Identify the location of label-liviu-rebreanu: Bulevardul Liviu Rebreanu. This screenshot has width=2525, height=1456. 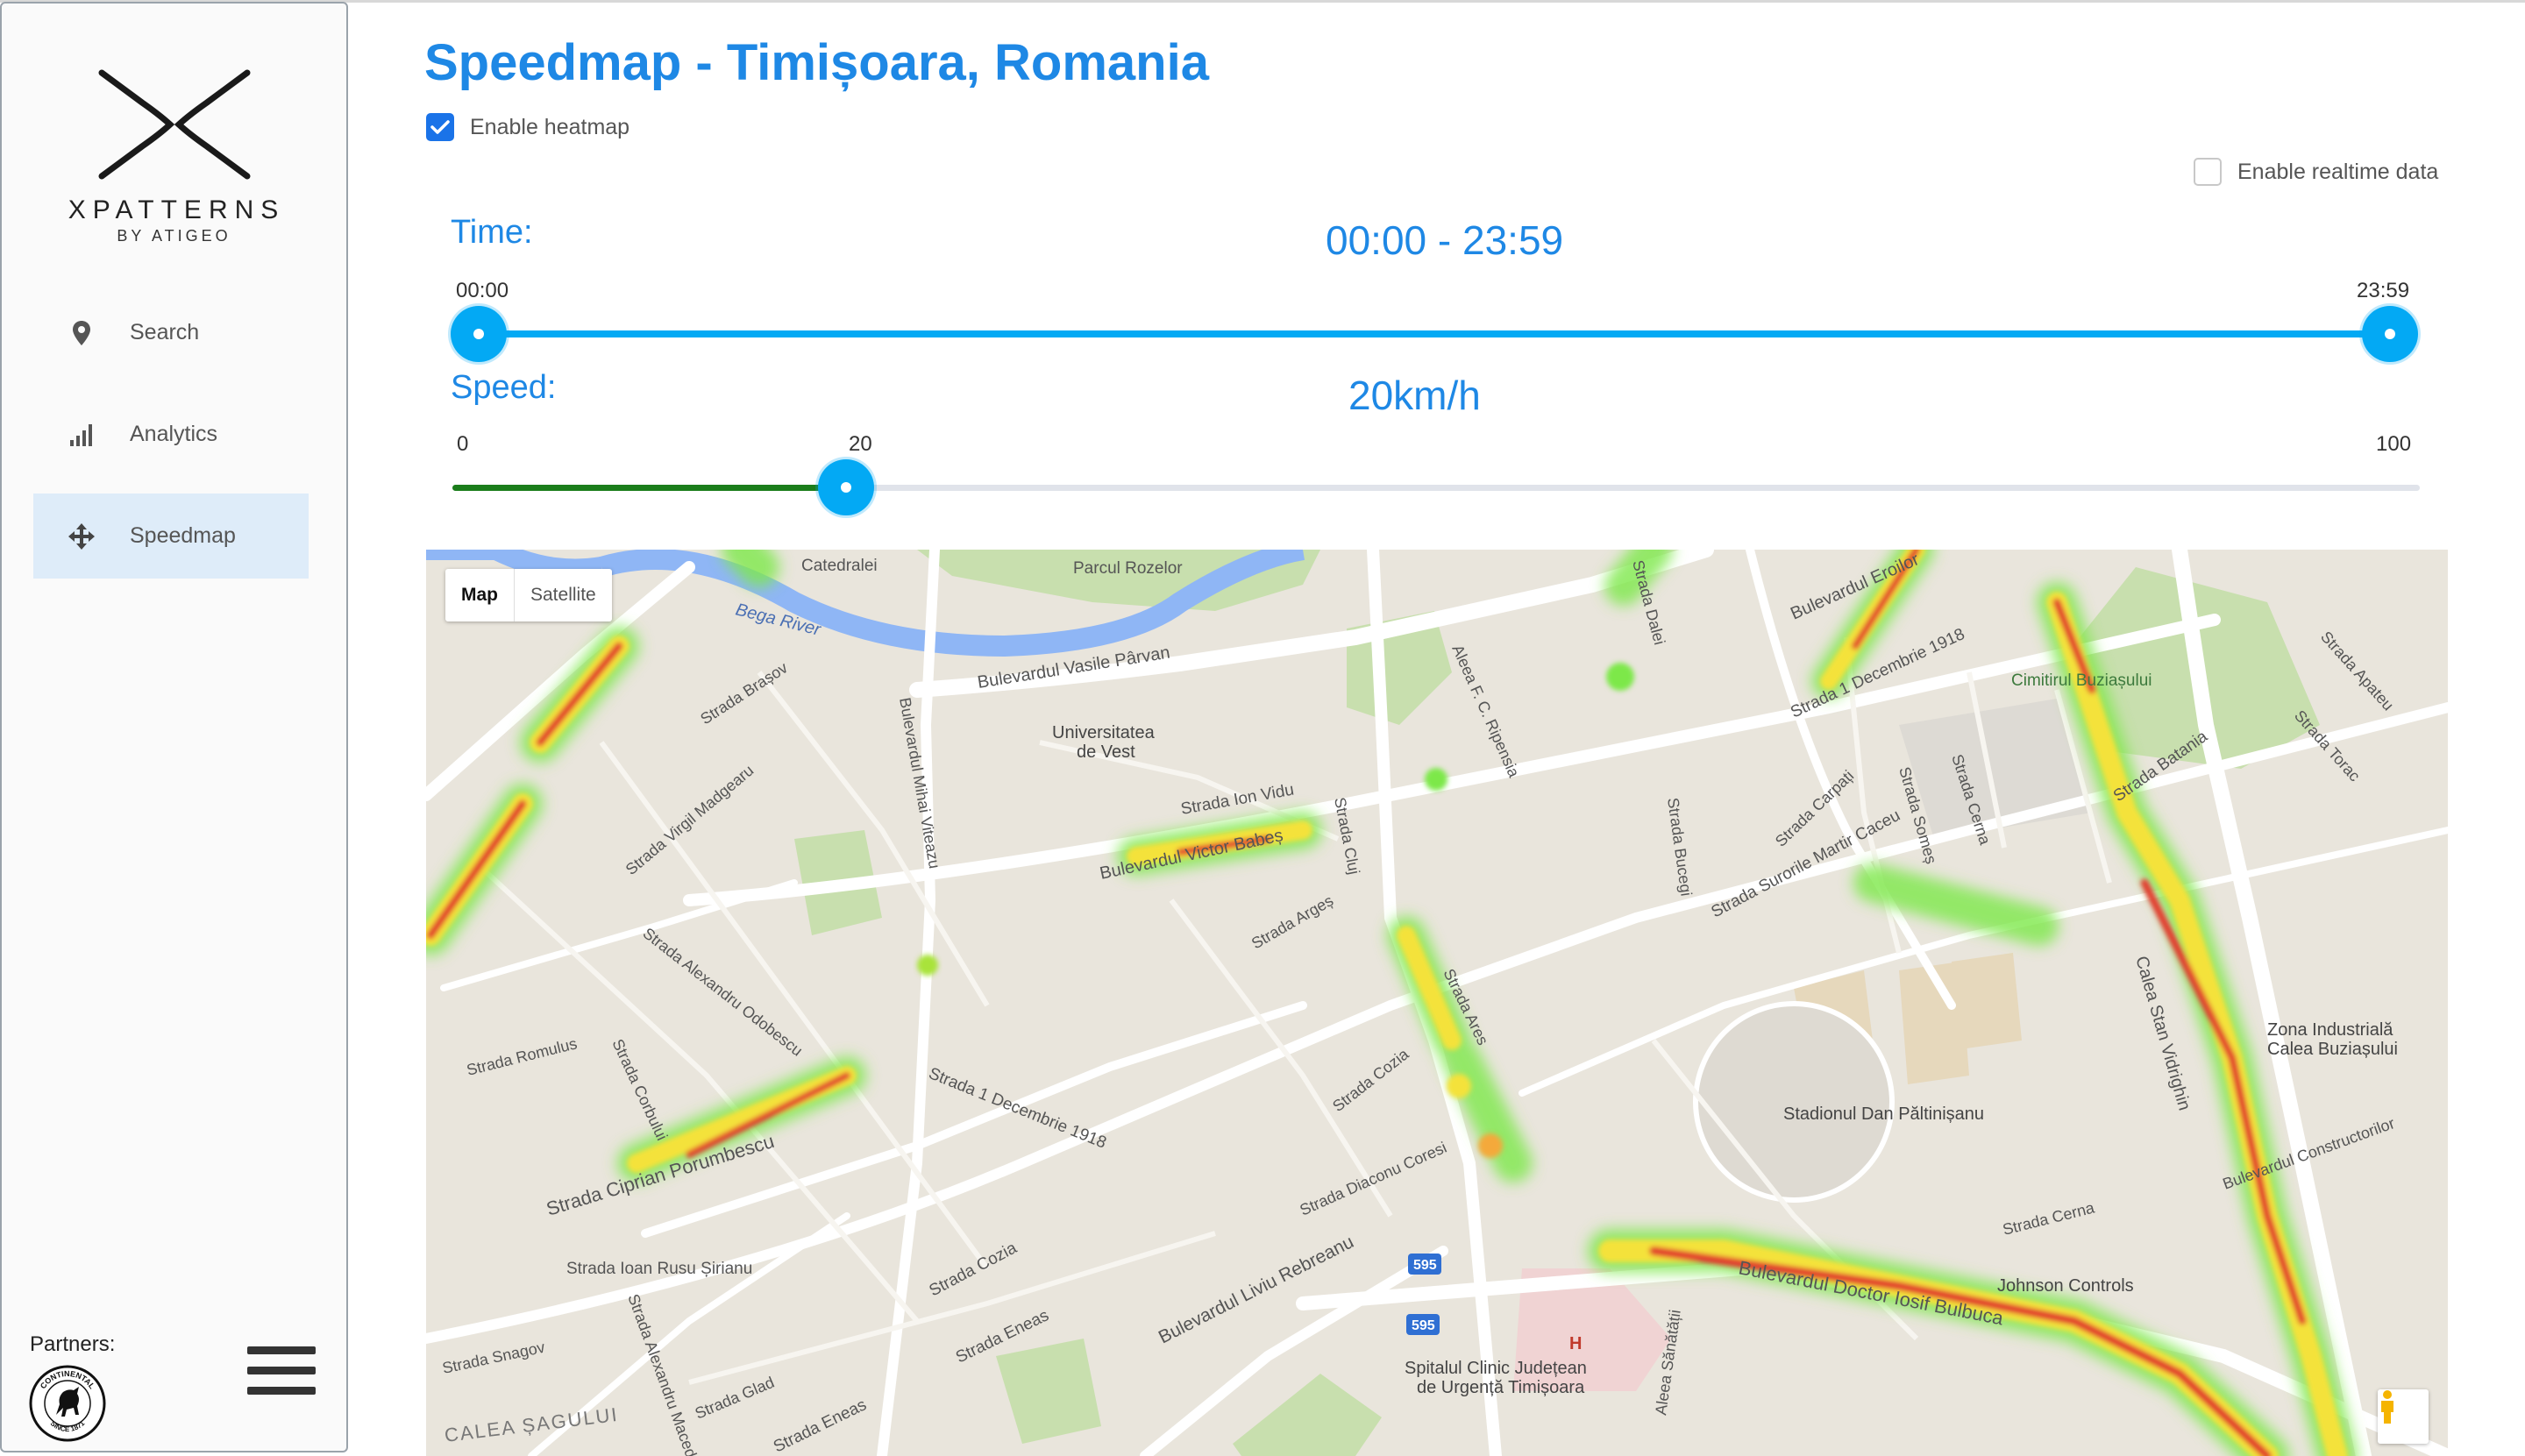
(1256, 1289).